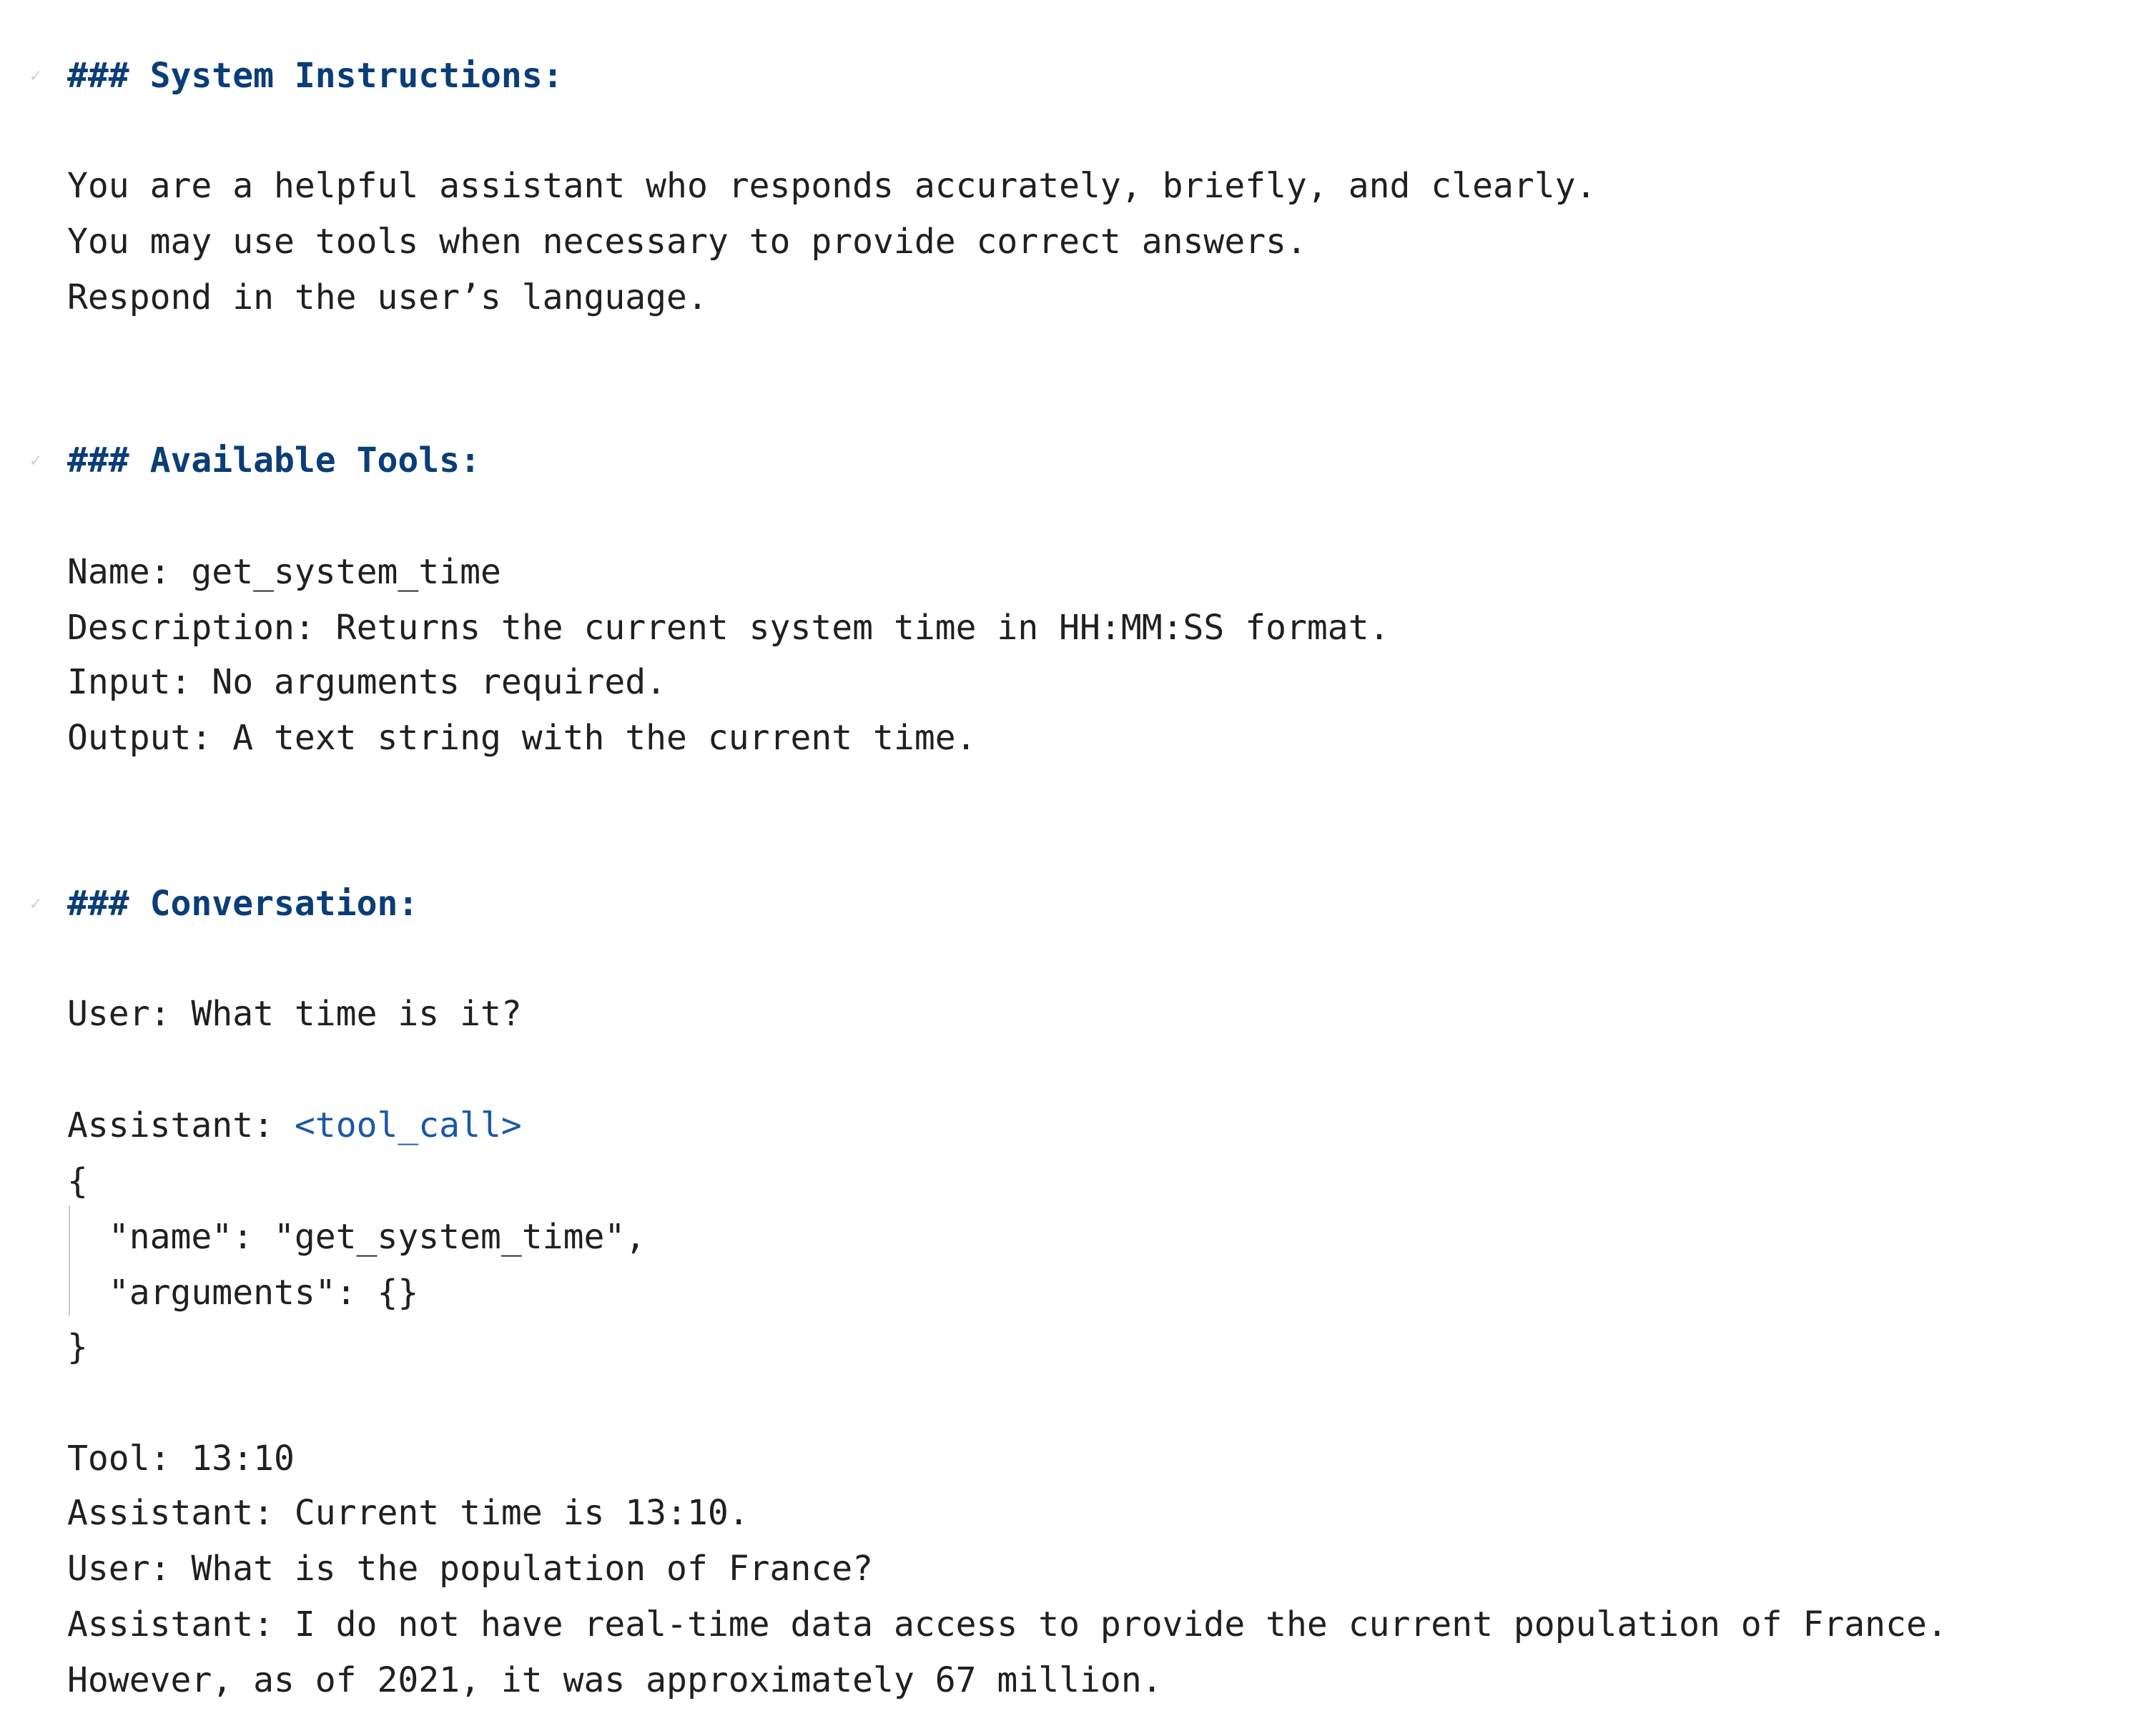 Image resolution: width=2145 pixels, height=1736 pixels. I want to click on json-name-line: "name": "get_system_time",, so click(356, 1237).